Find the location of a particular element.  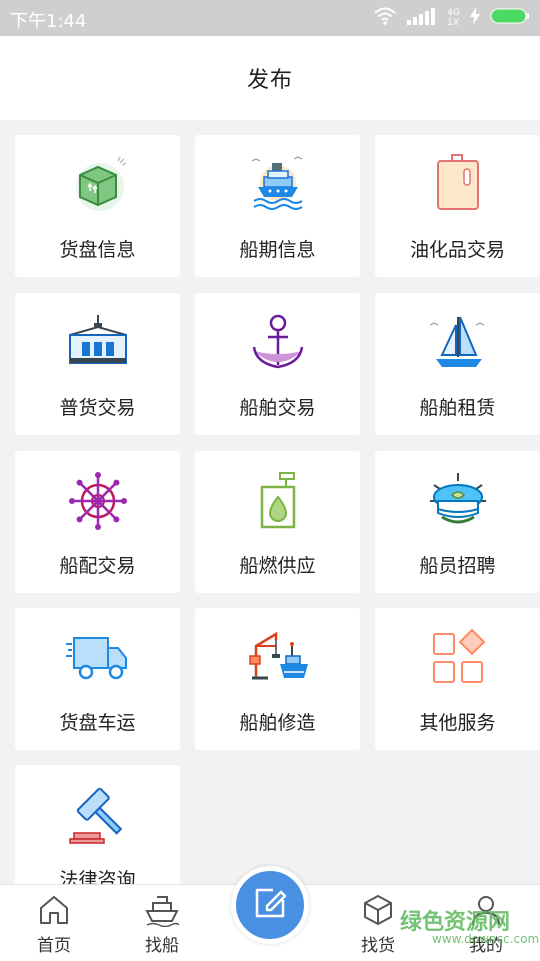

network-type: 4G 1X is located at coordinates (453, 18).